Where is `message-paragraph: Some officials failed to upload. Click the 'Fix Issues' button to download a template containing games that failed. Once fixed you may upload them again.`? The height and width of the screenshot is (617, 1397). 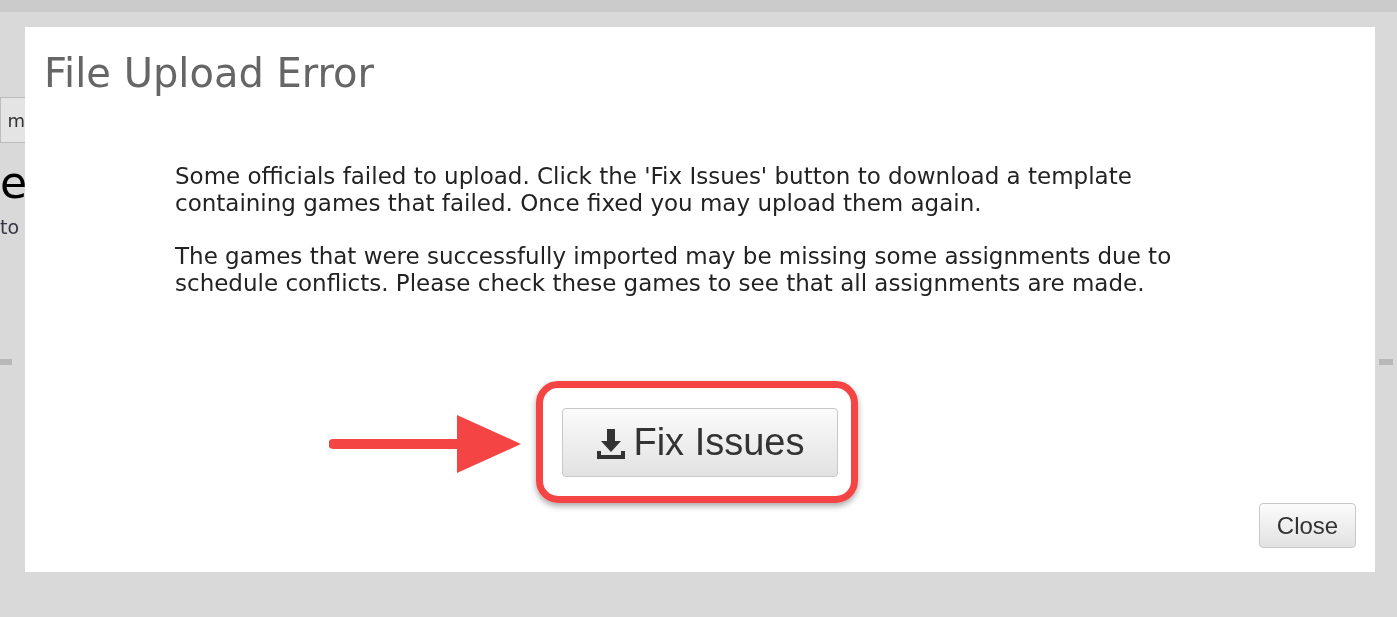
message-paragraph: Some officials failed to upload. Click the 'Fix Issues' button to download a template containing games that failed. Once fixed you may upload them again. is located at coordinates (654, 190).